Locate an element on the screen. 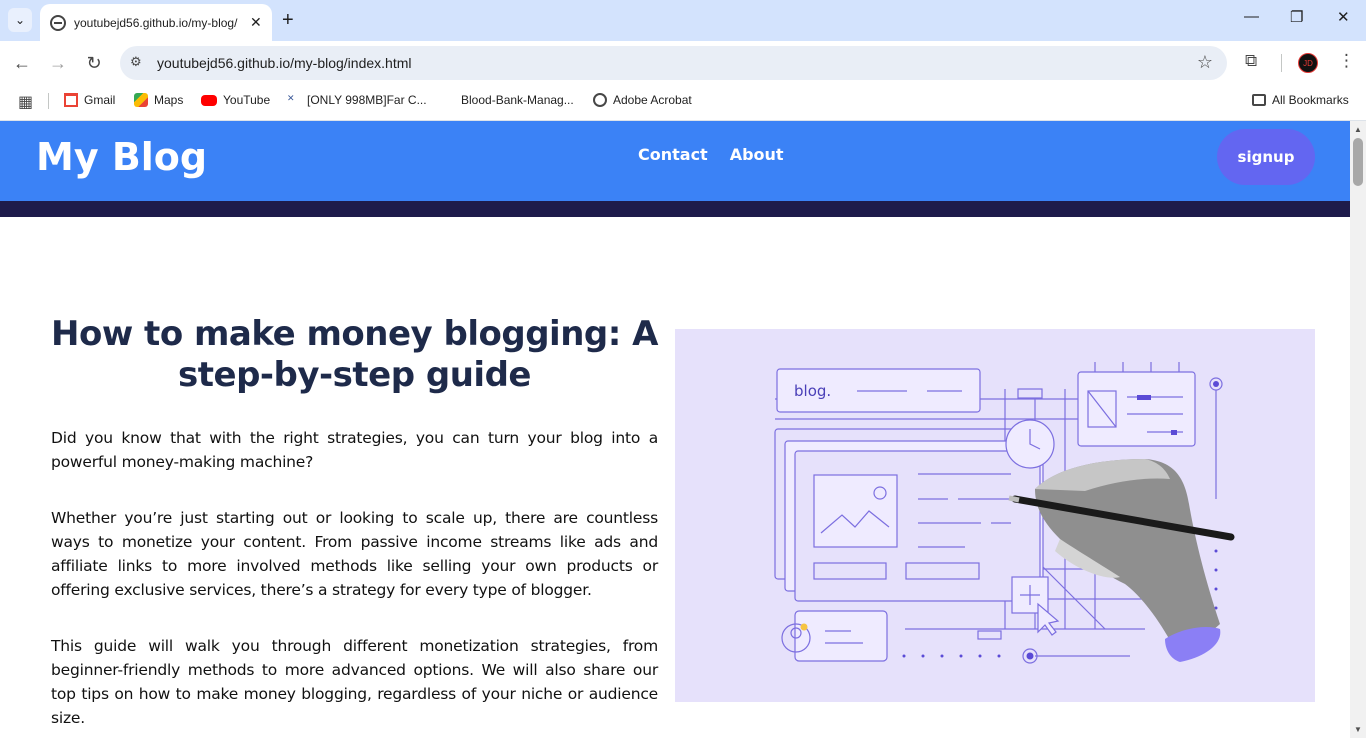 Image resolution: width=1366 pixels, height=738 pixels. tab-search-icon: ⌄ is located at coordinates (20, 20).